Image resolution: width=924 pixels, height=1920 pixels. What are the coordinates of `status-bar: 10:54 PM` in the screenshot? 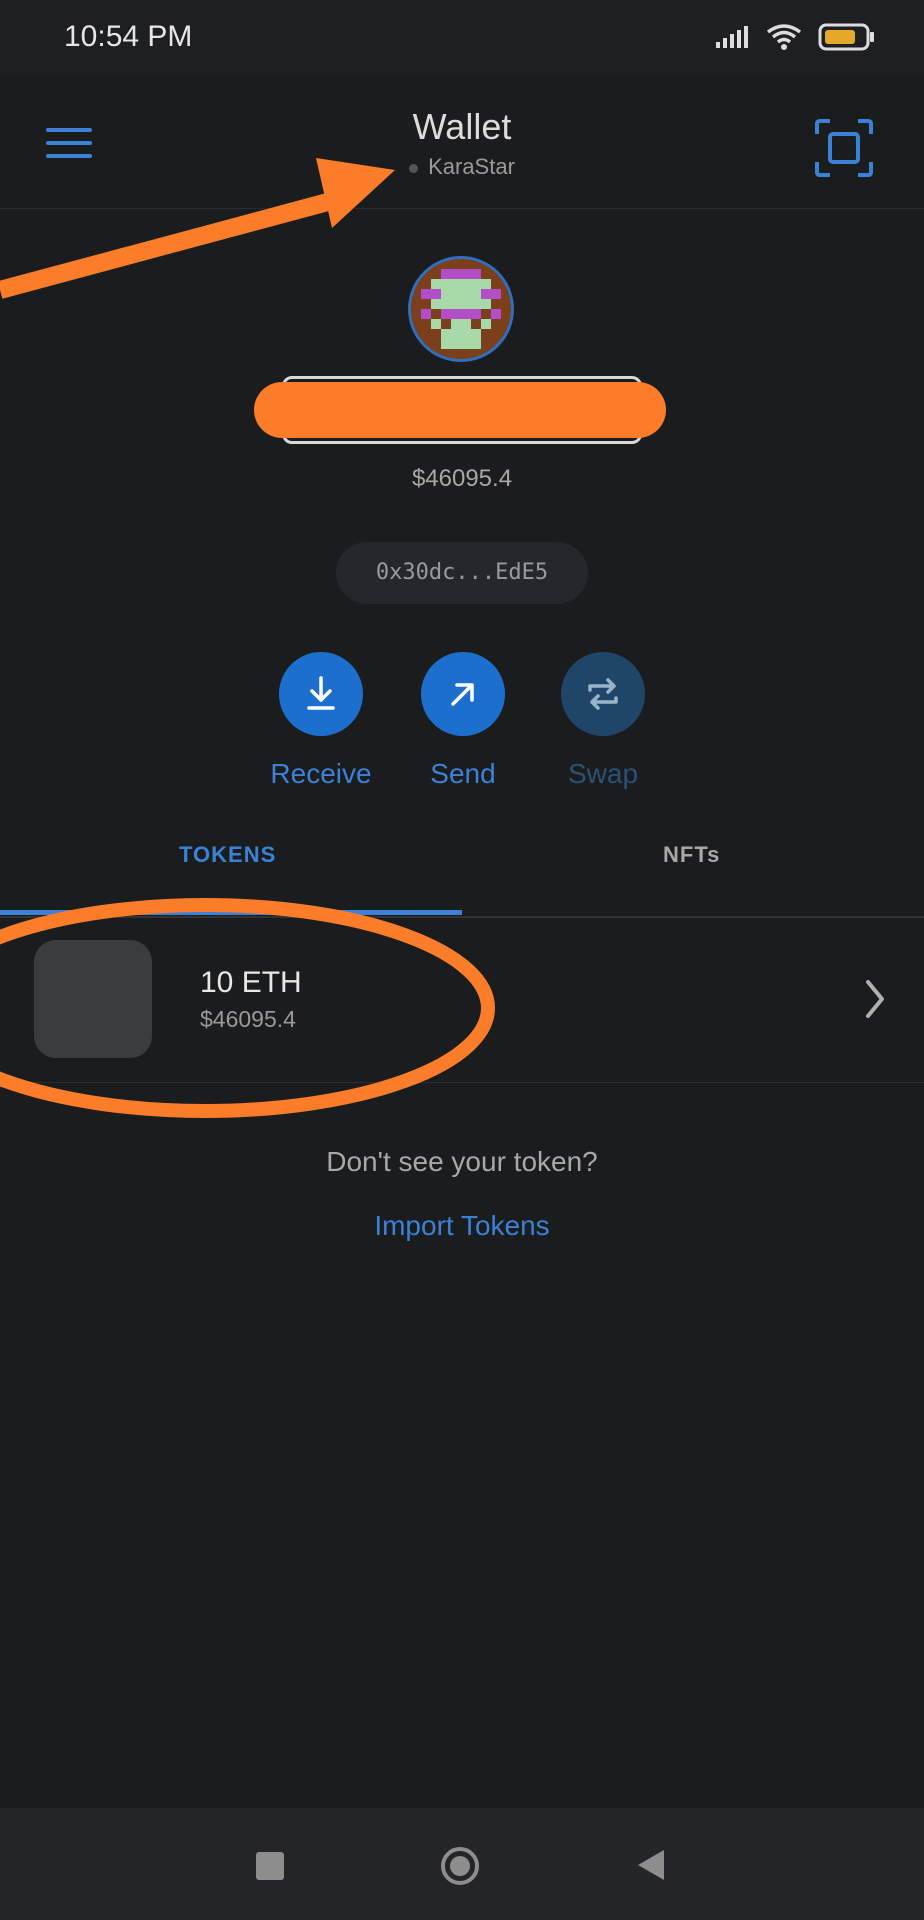 It's located at (462, 38).